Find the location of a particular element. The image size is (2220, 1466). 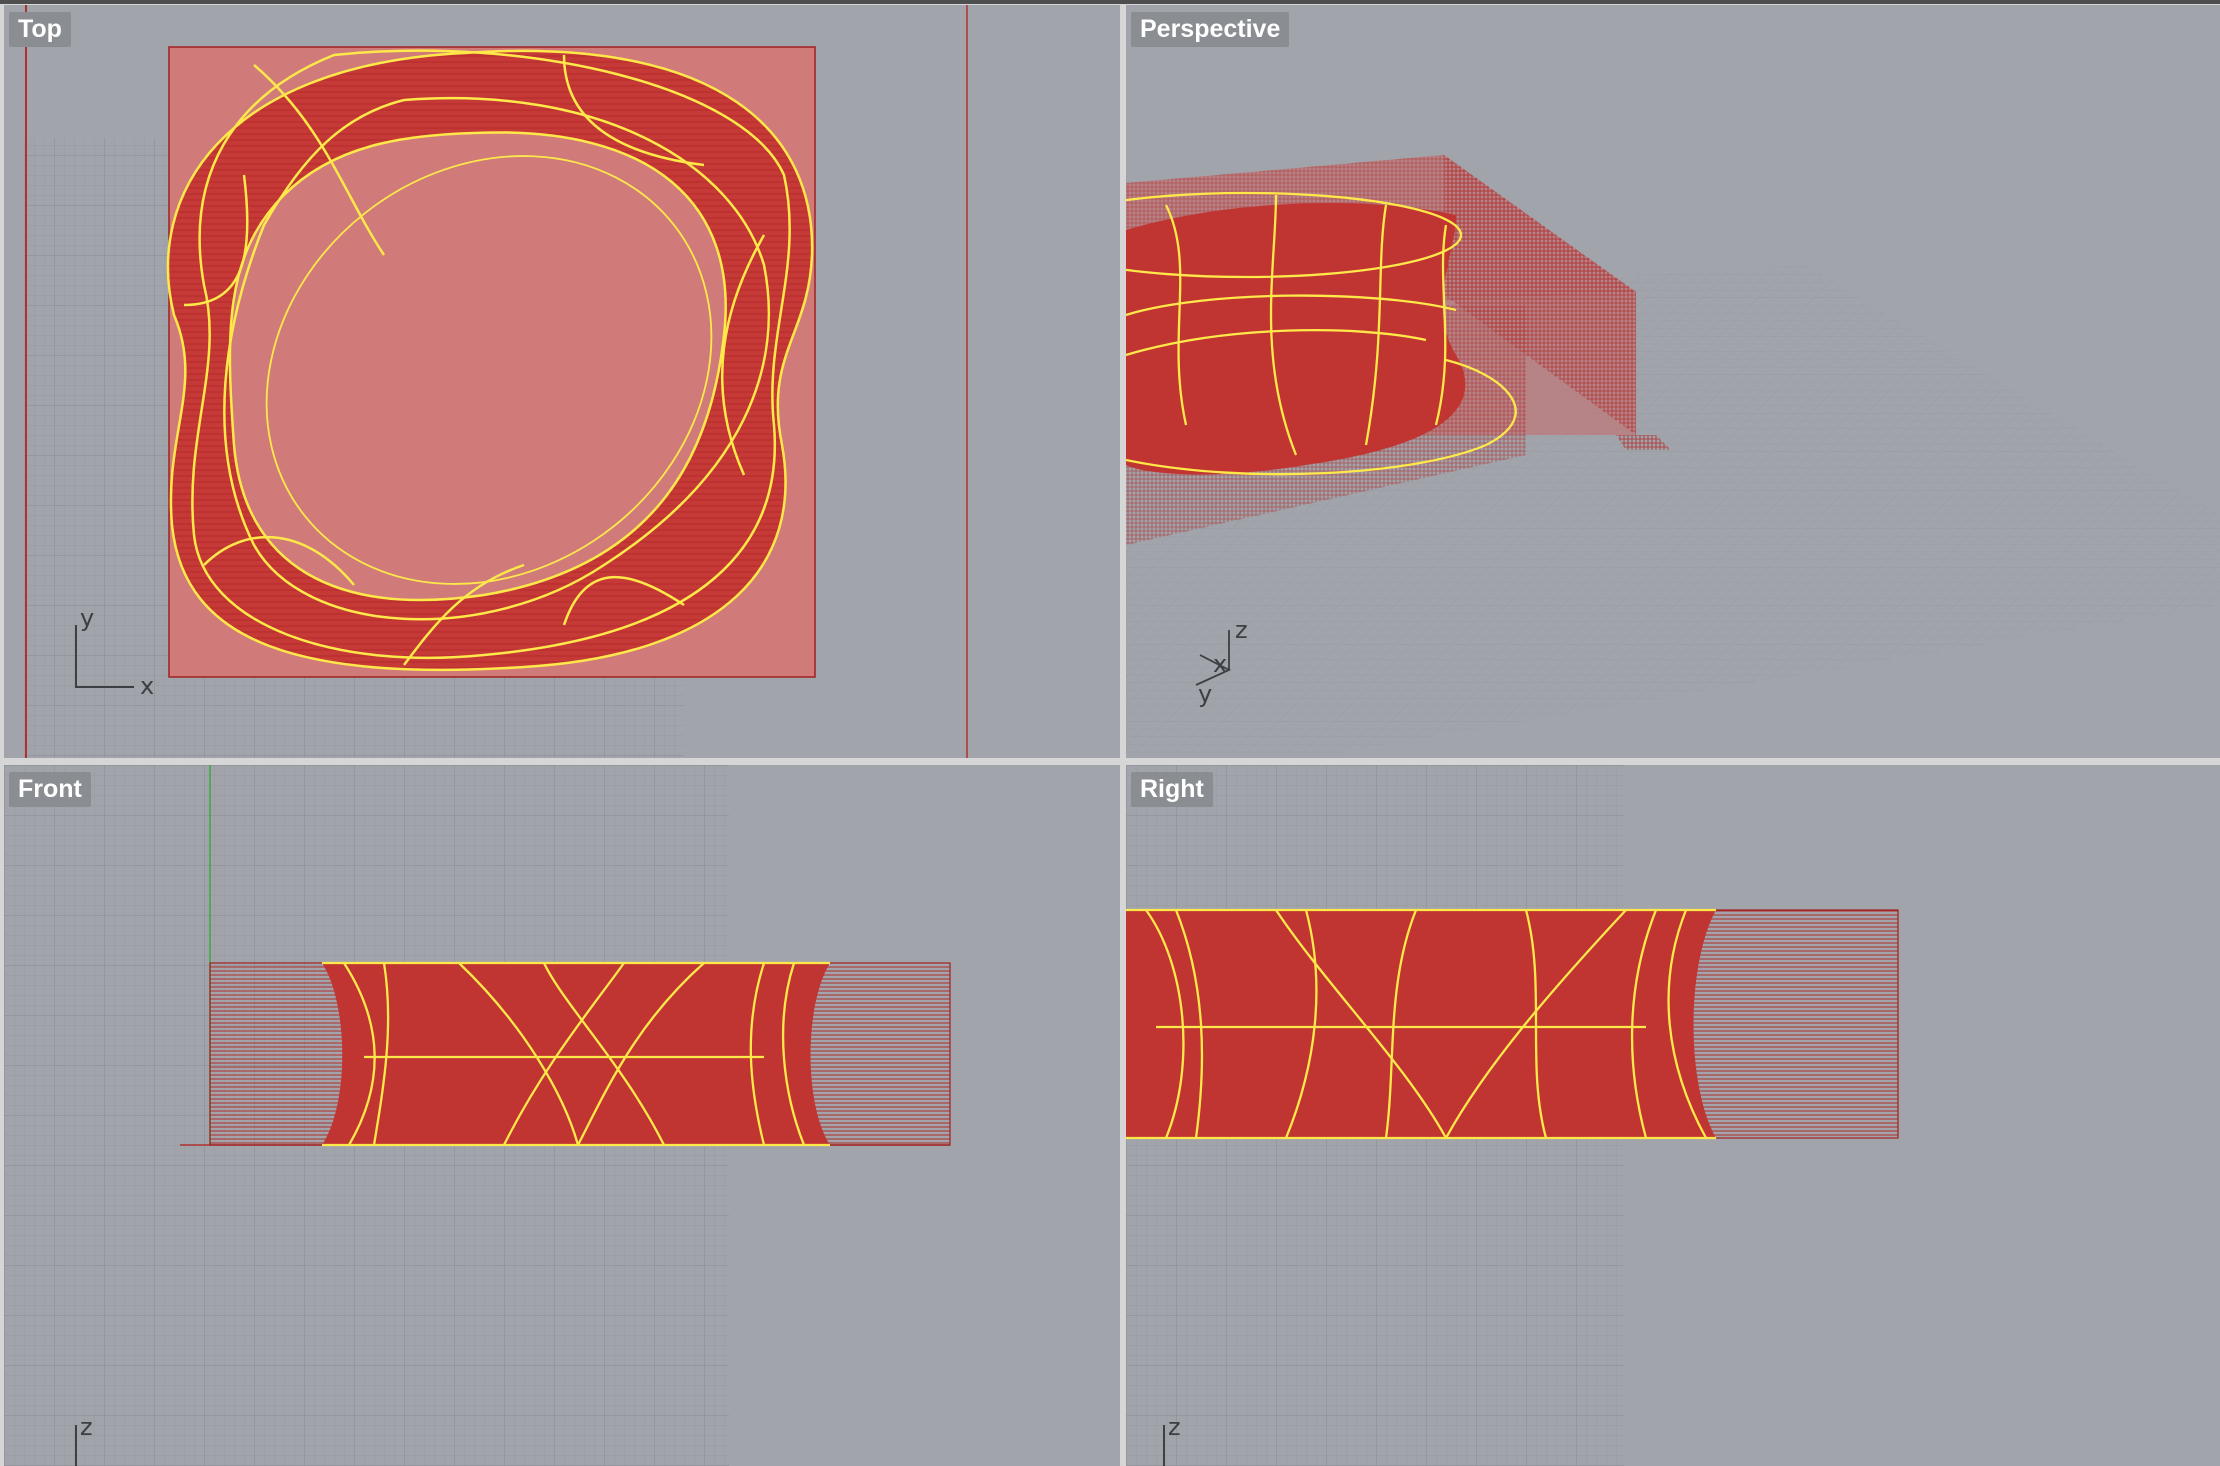

viewport-title-front: Front is located at coordinates (50, 789).